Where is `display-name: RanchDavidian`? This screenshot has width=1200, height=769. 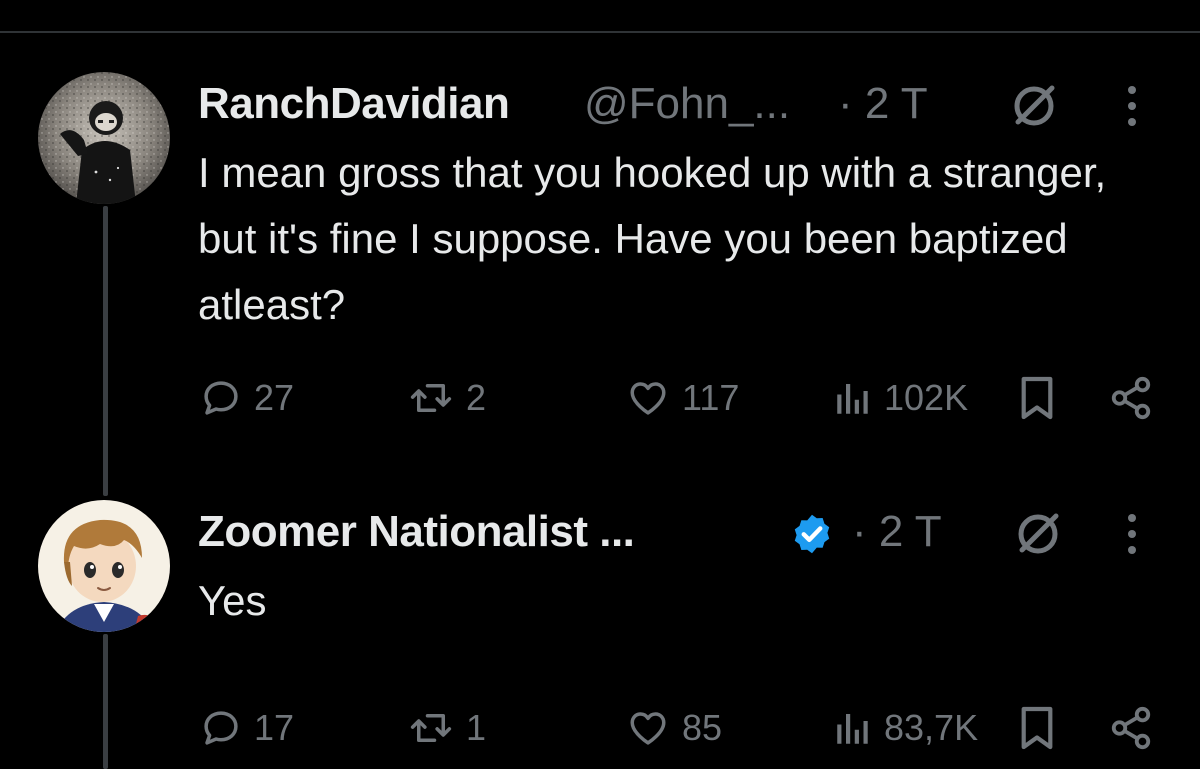
display-name: RanchDavidian is located at coordinates (354, 104).